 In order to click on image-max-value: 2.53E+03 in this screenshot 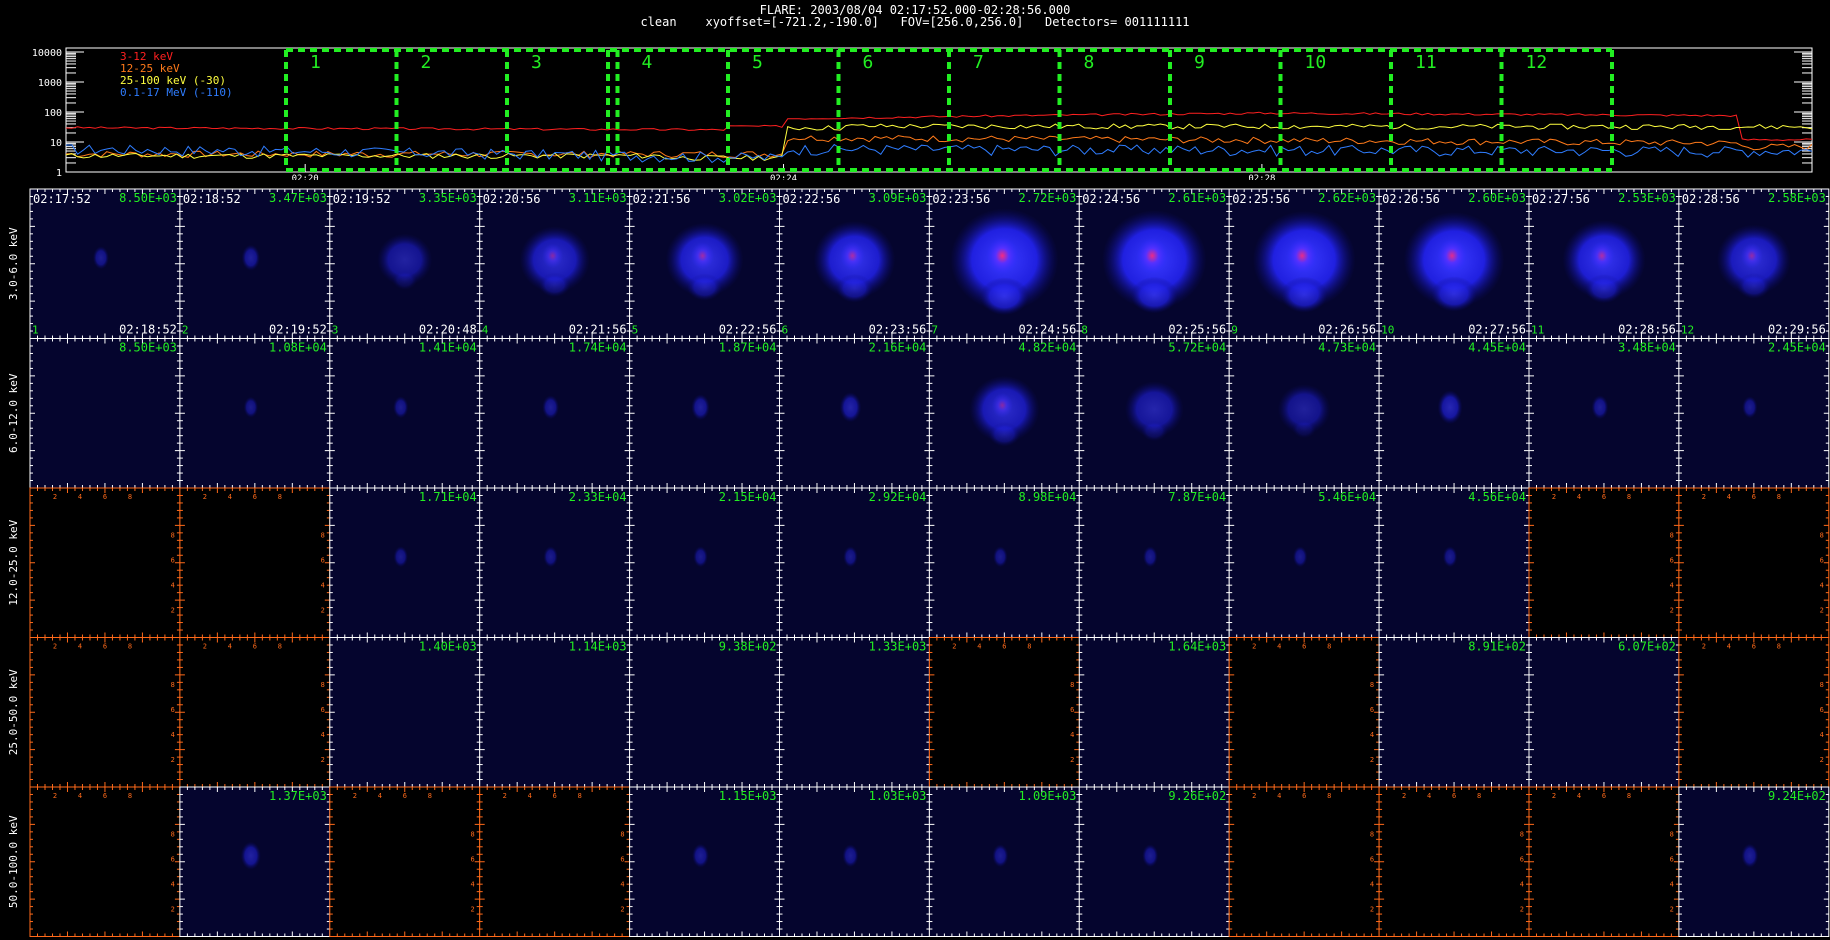, I will do `click(1647, 198)`.